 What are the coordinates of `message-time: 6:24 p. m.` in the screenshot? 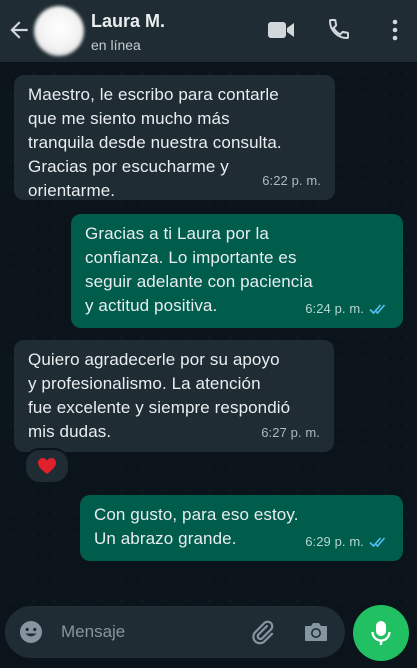 It's located at (334, 308).